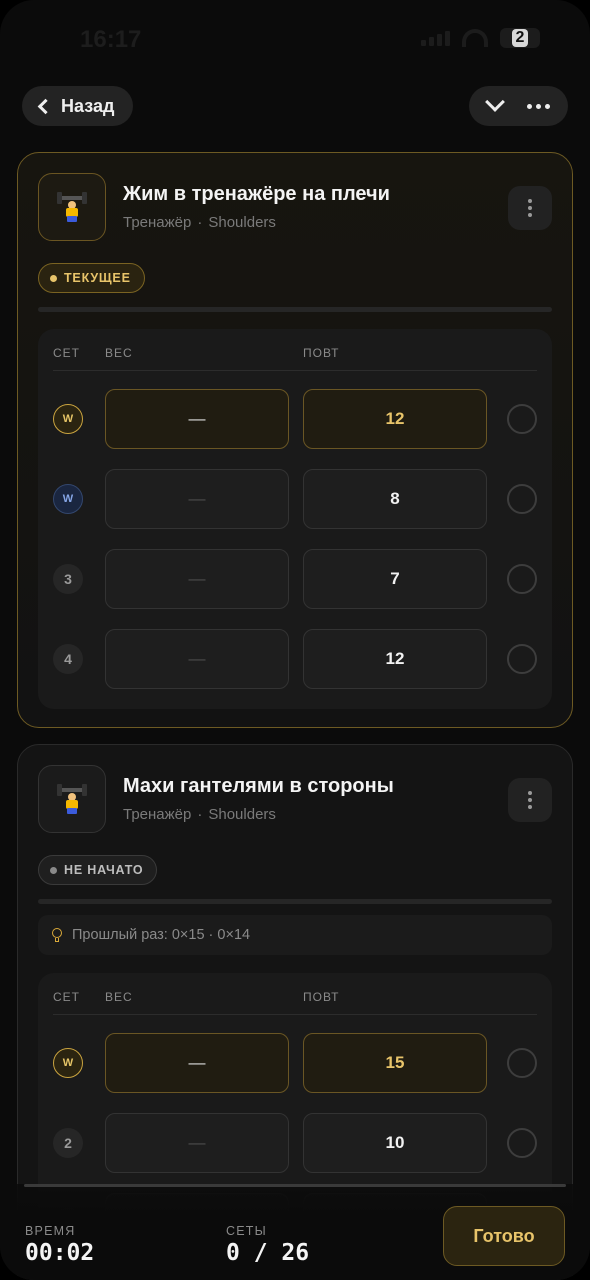 The height and width of the screenshot is (1280, 590). What do you see at coordinates (435, 38) in the screenshot?
I see `signal-icon` at bounding box center [435, 38].